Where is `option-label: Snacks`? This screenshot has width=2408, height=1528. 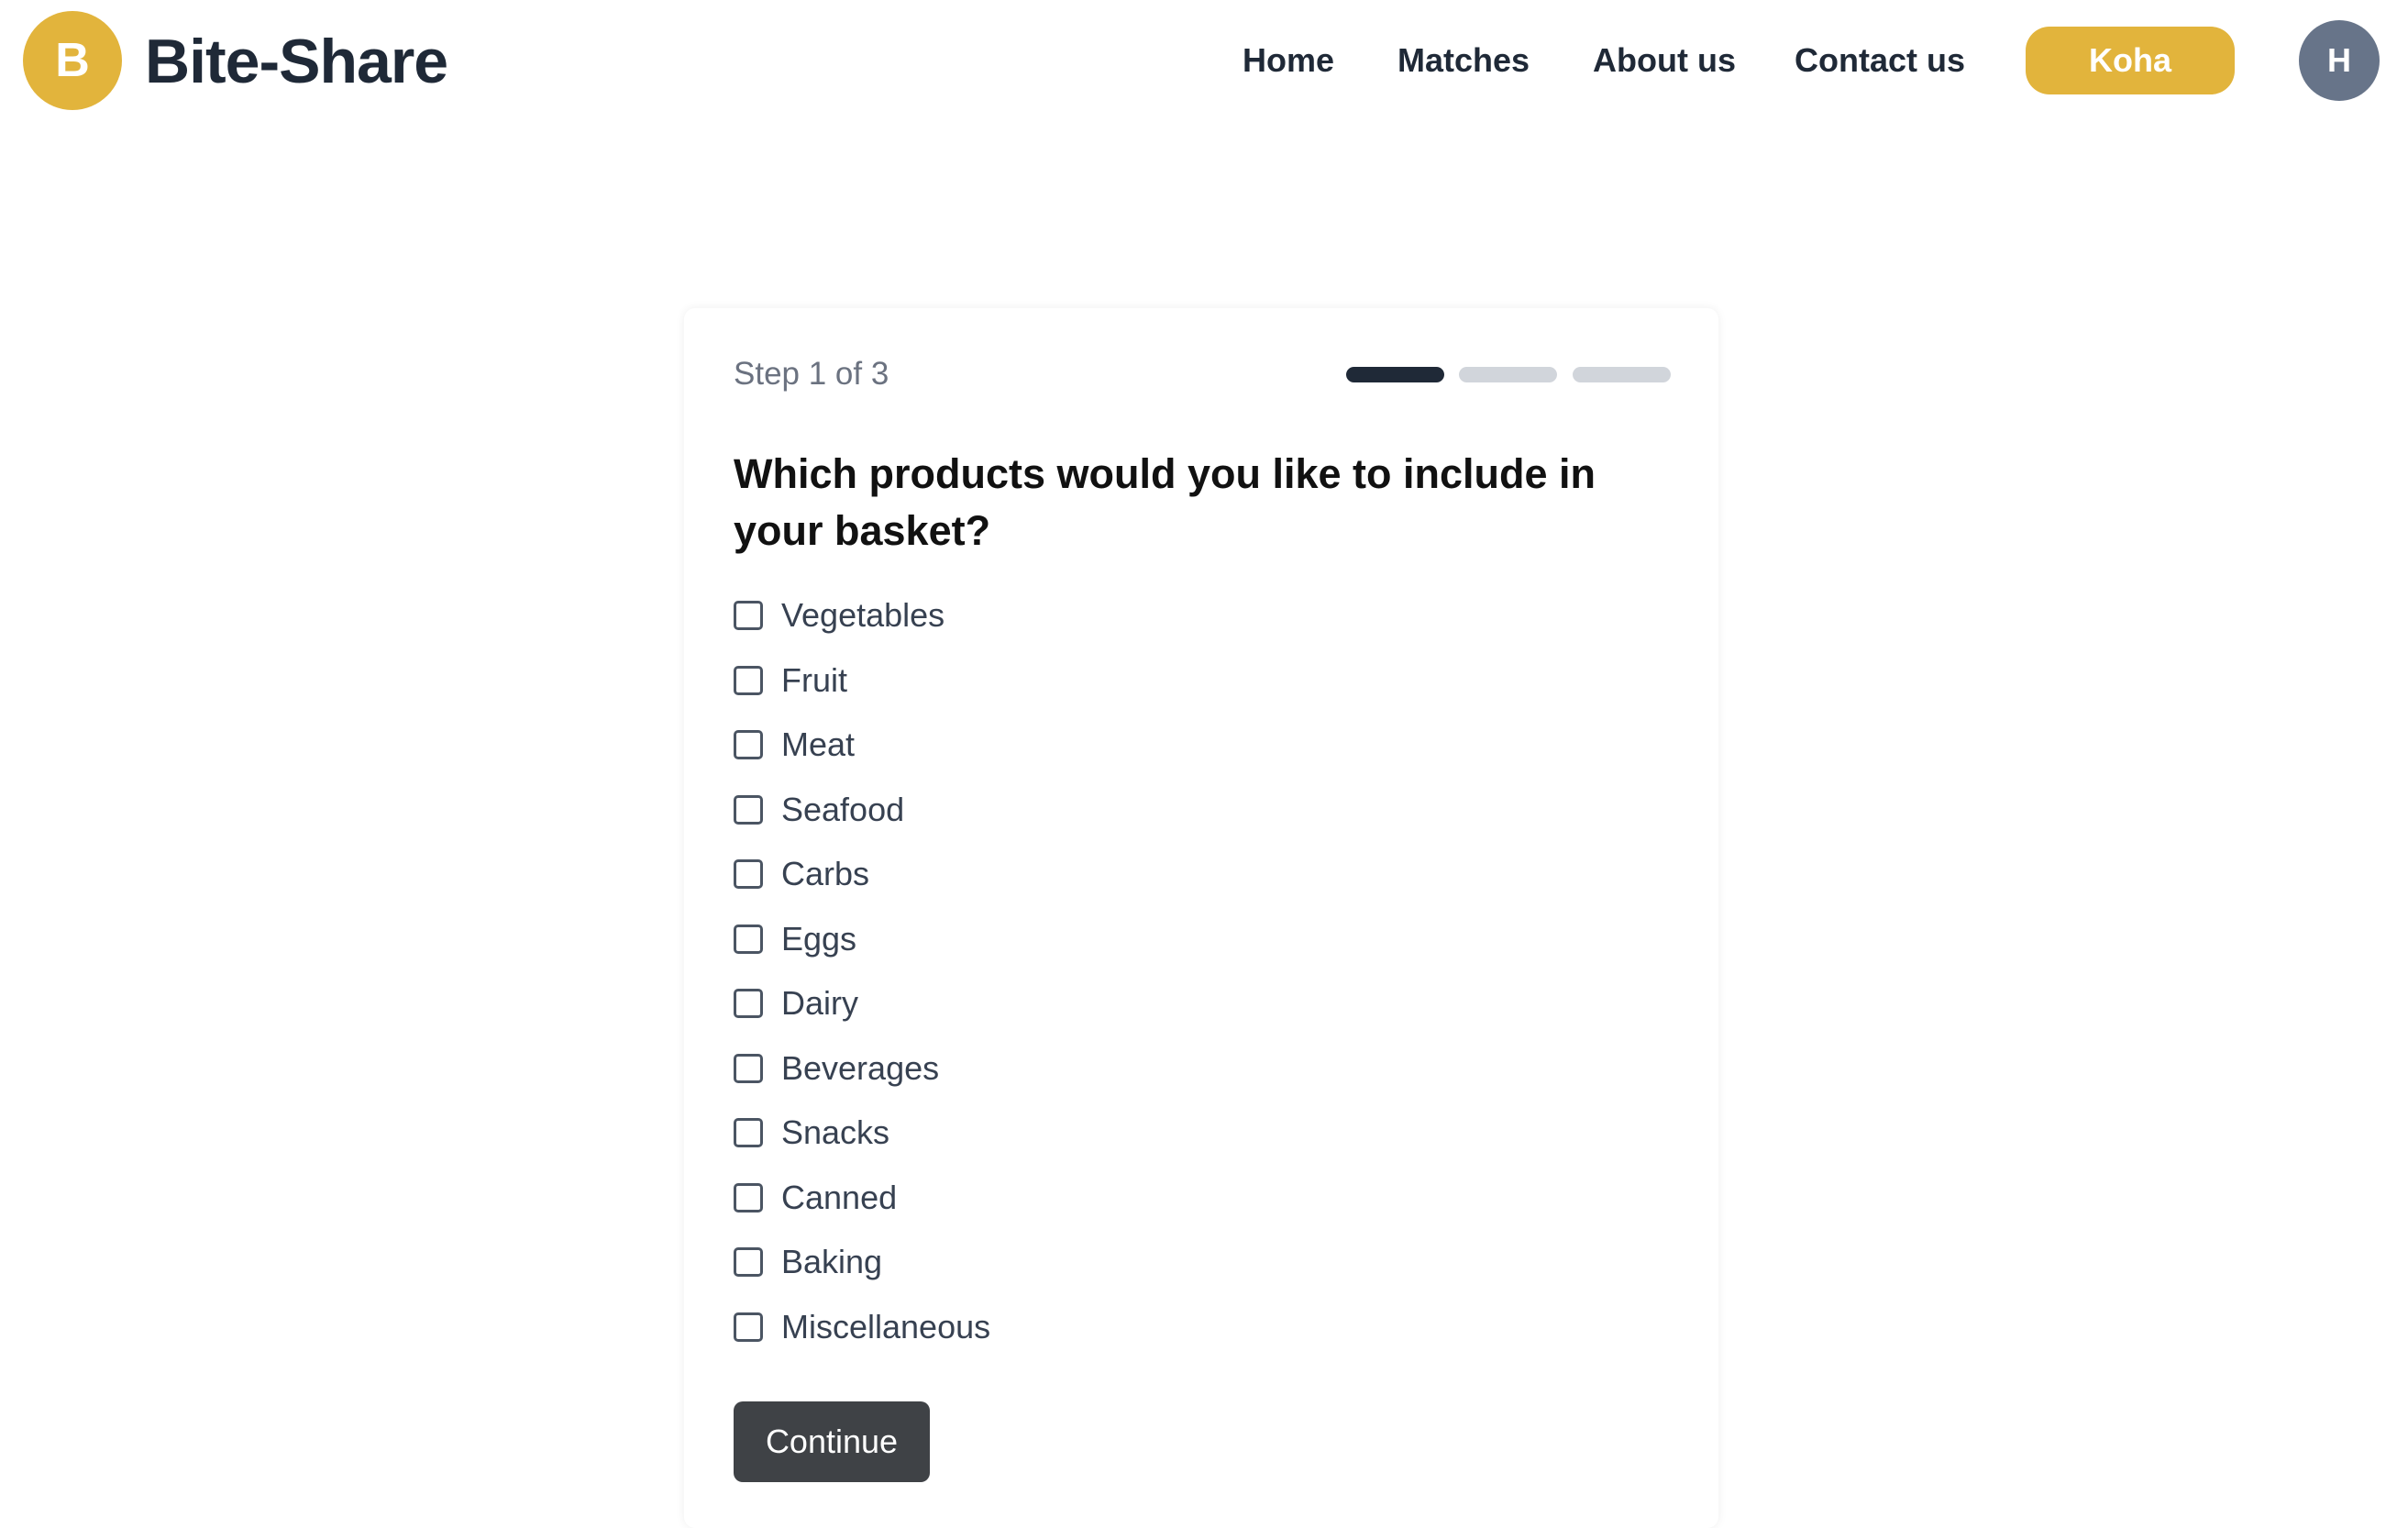 option-label: Snacks is located at coordinates (835, 1133).